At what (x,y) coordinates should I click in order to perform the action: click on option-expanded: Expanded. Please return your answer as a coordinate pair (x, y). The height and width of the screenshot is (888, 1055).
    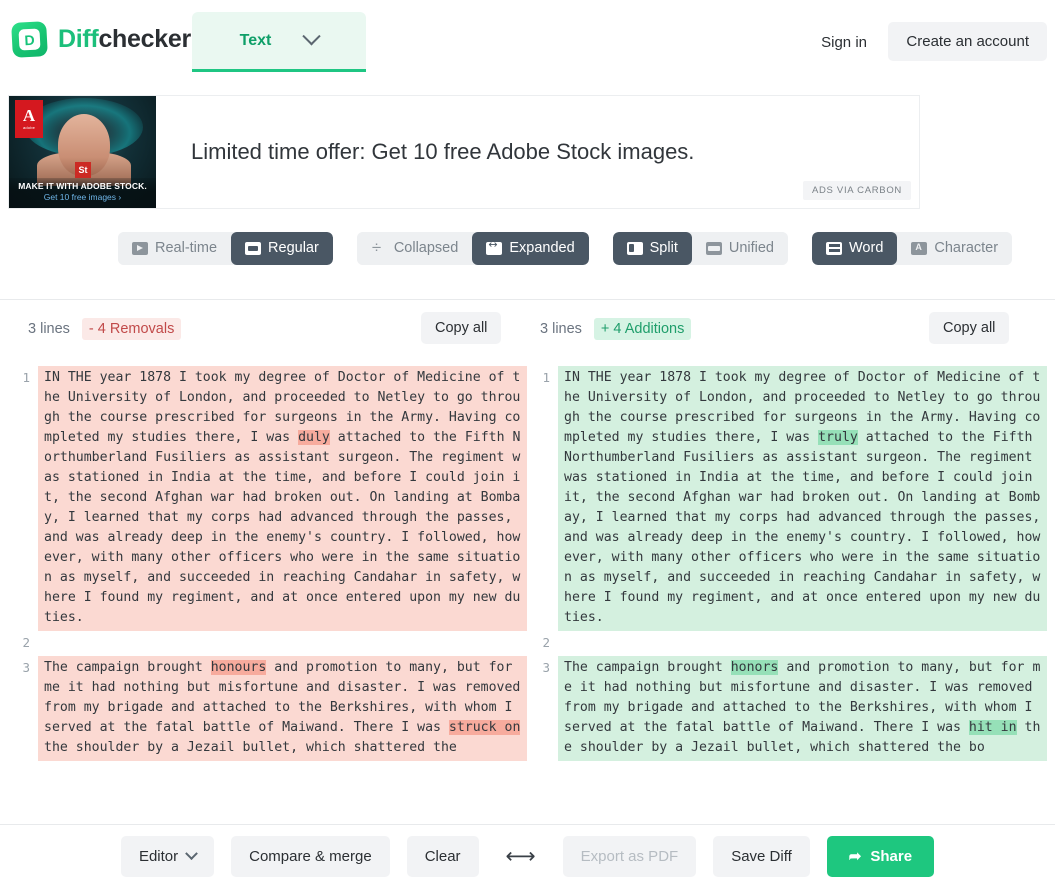
    Looking at the image, I should click on (530, 248).